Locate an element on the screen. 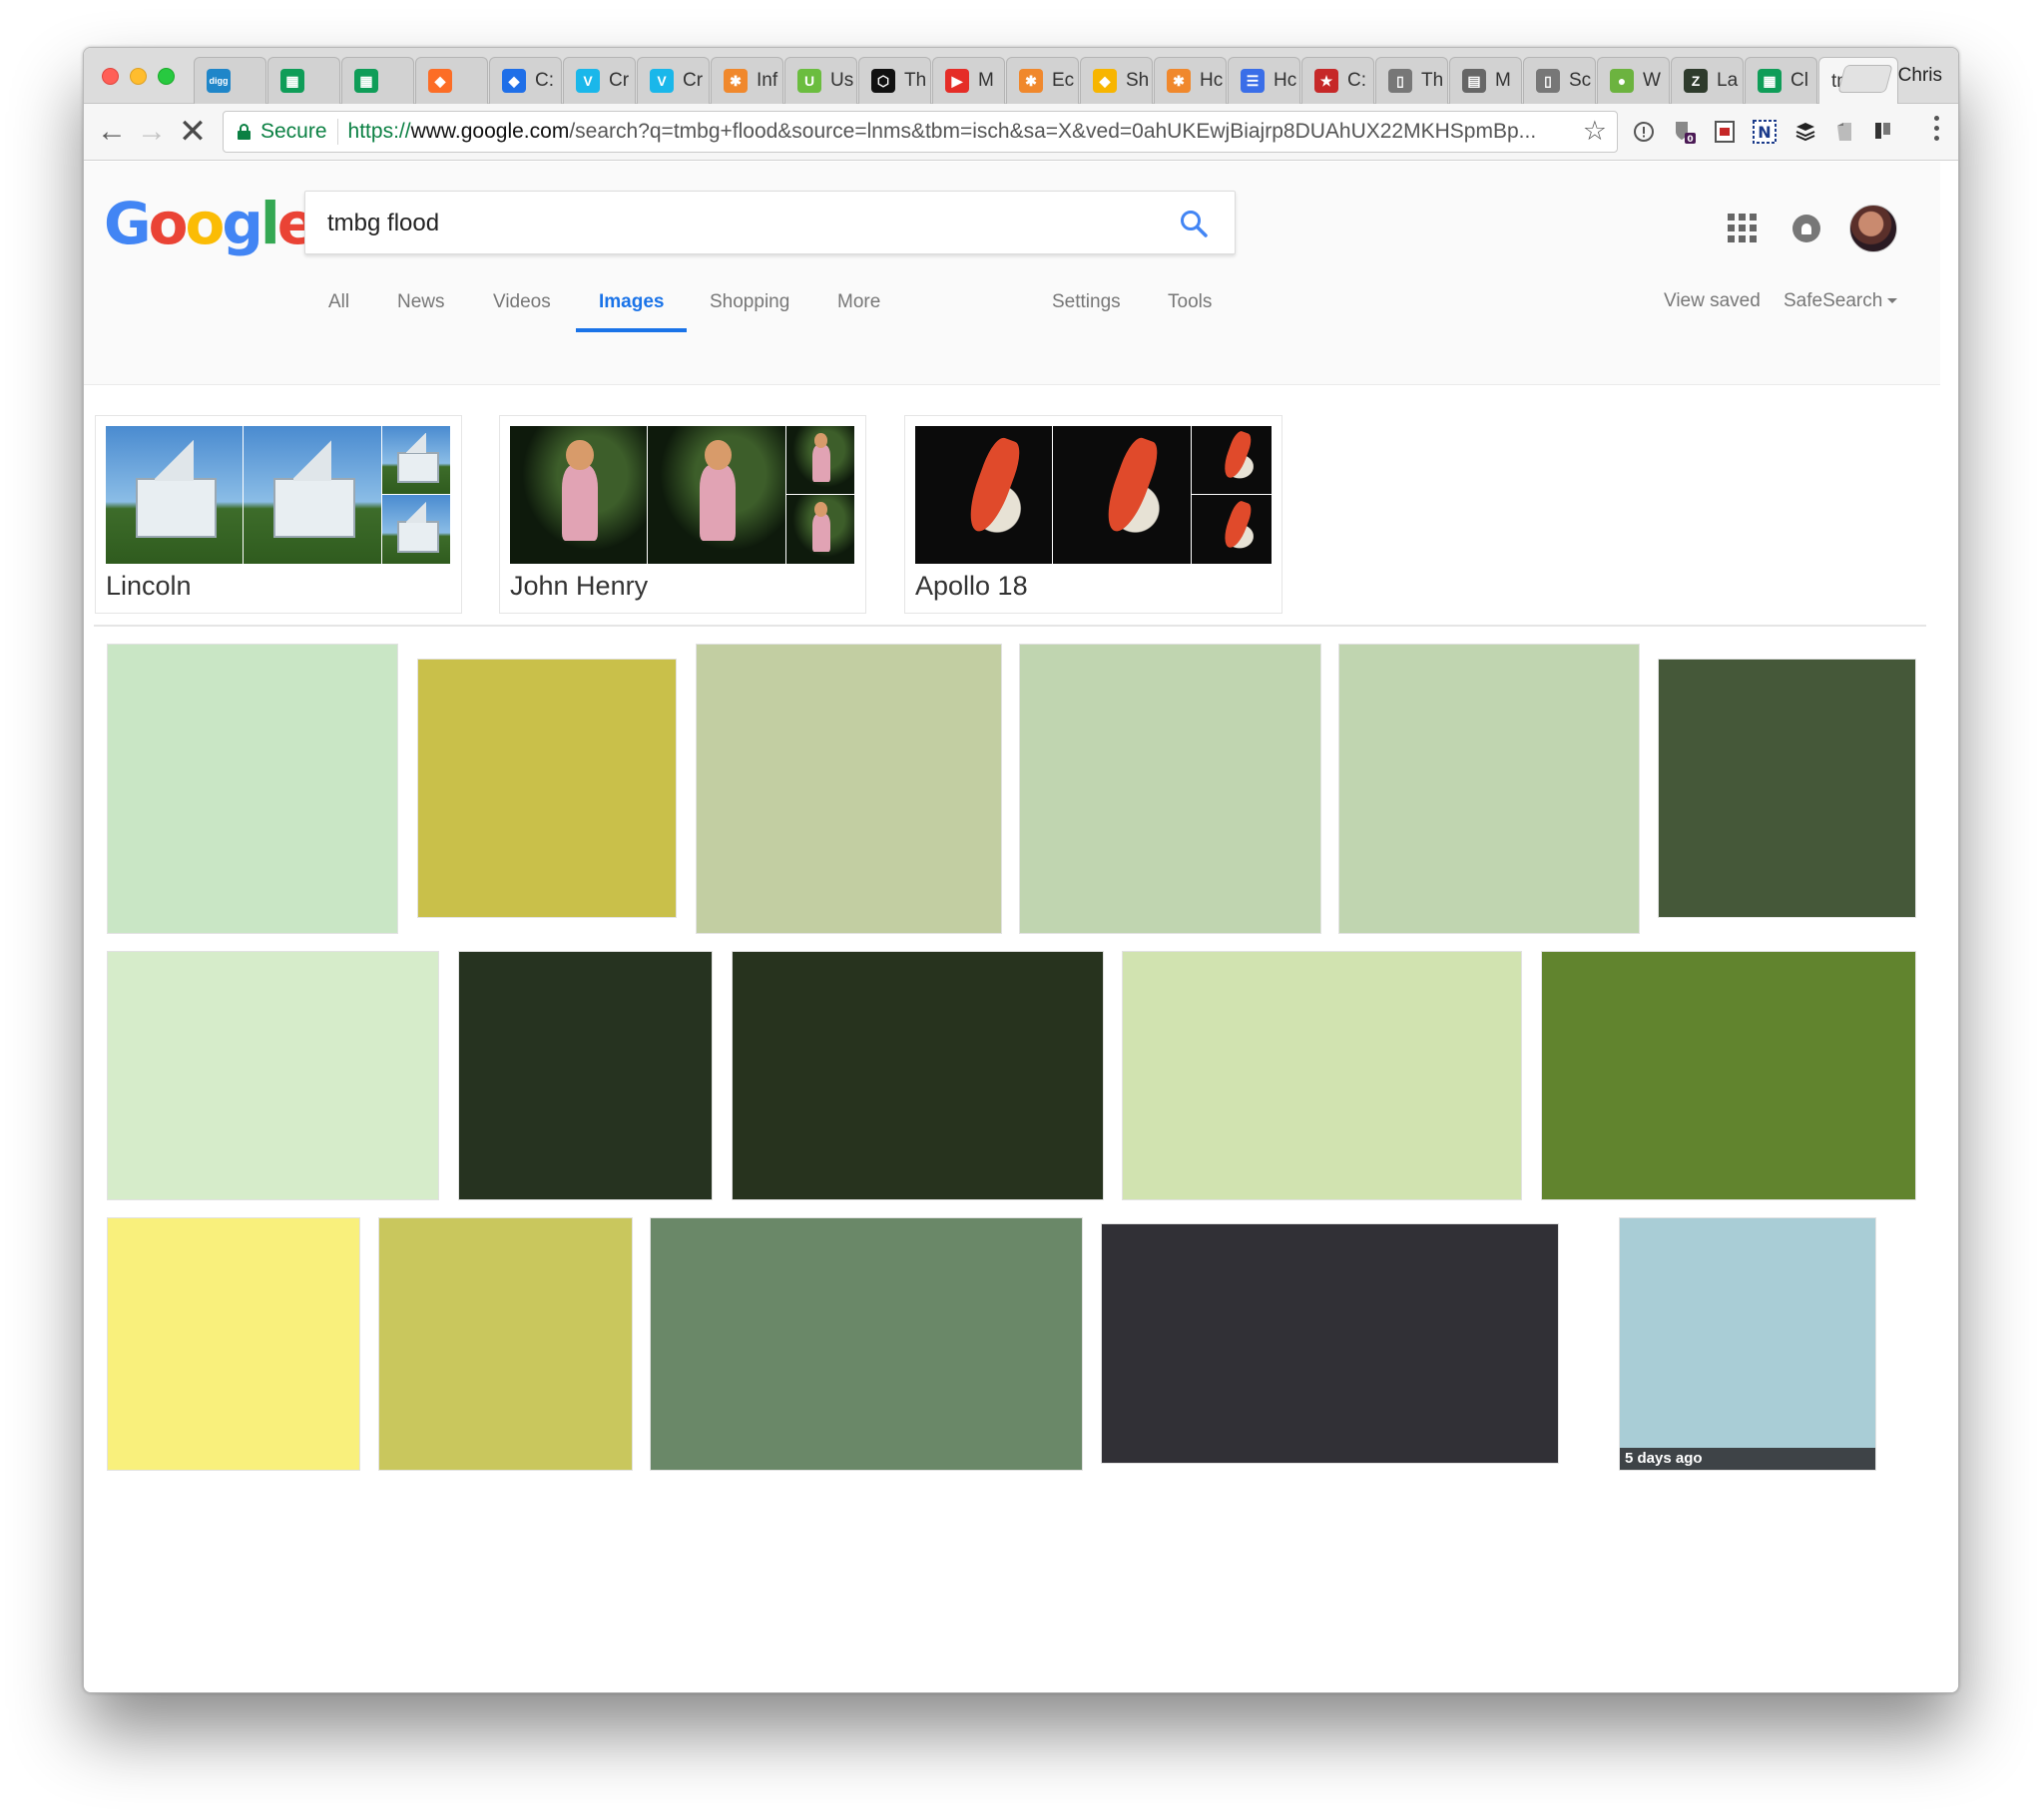  avatar is located at coordinates (1873, 228).